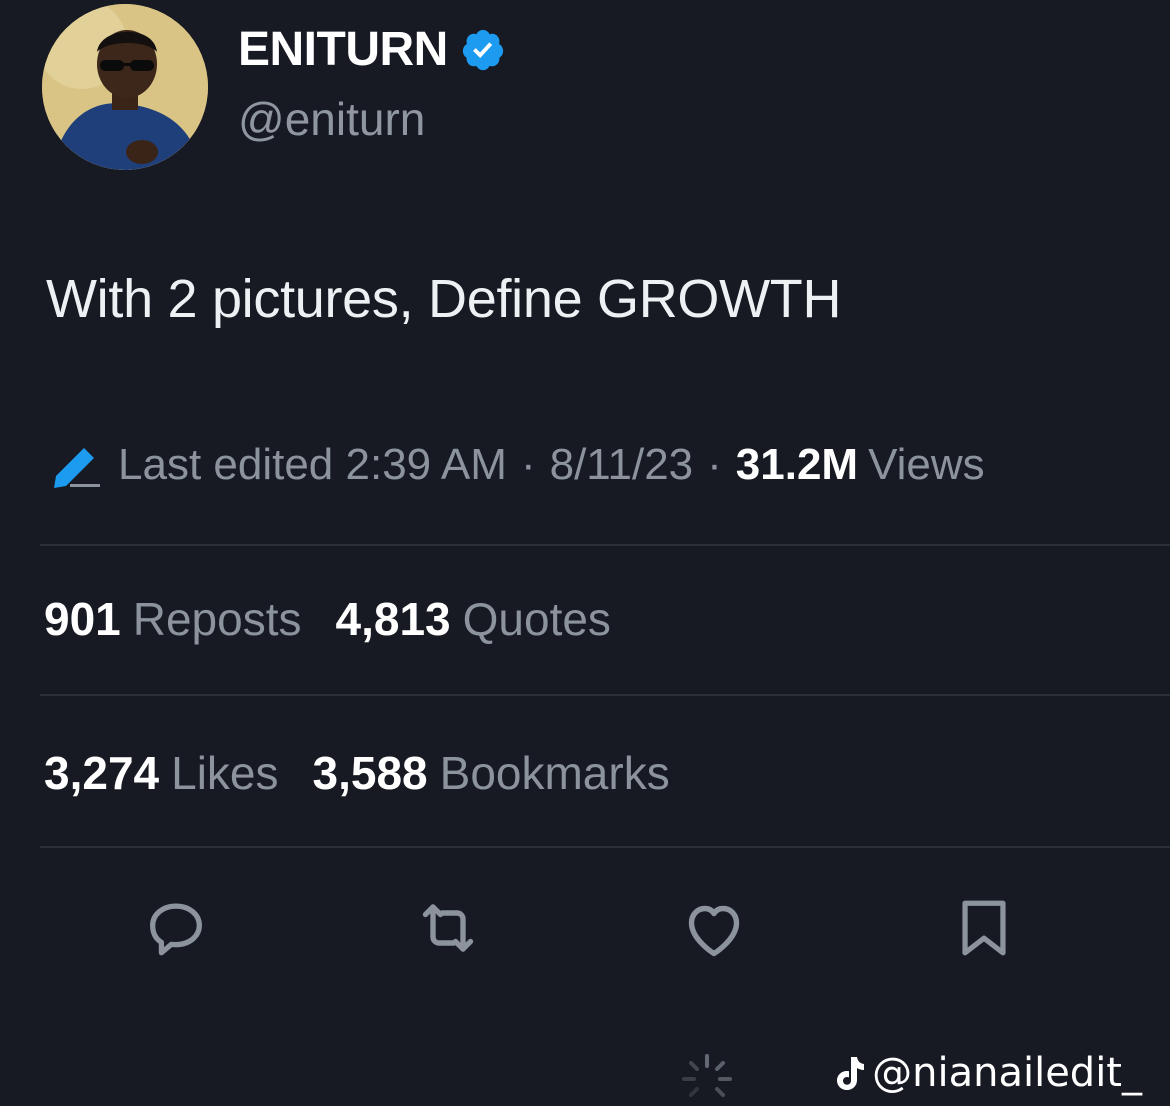 The image size is (1170, 1106). Describe the element at coordinates (1007, 1073) in the screenshot. I see `watermark-text: @nianailedit_` at that location.